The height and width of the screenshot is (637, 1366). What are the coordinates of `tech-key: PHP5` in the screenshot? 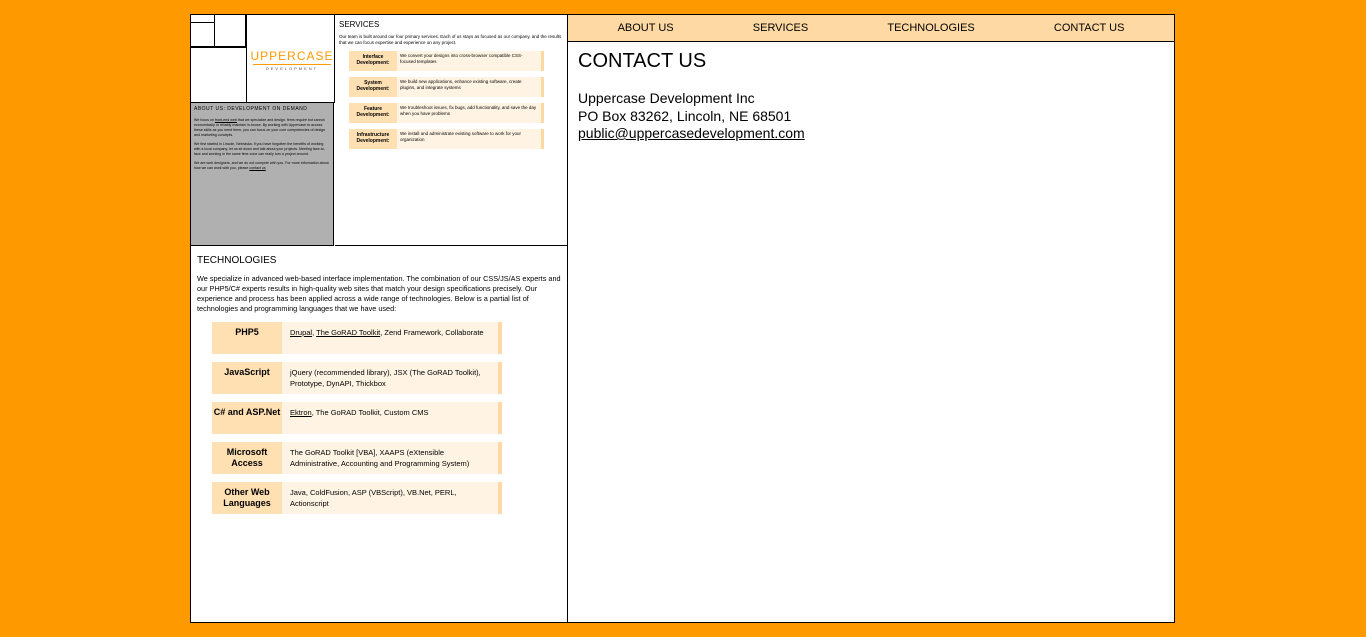 It's located at (247, 338).